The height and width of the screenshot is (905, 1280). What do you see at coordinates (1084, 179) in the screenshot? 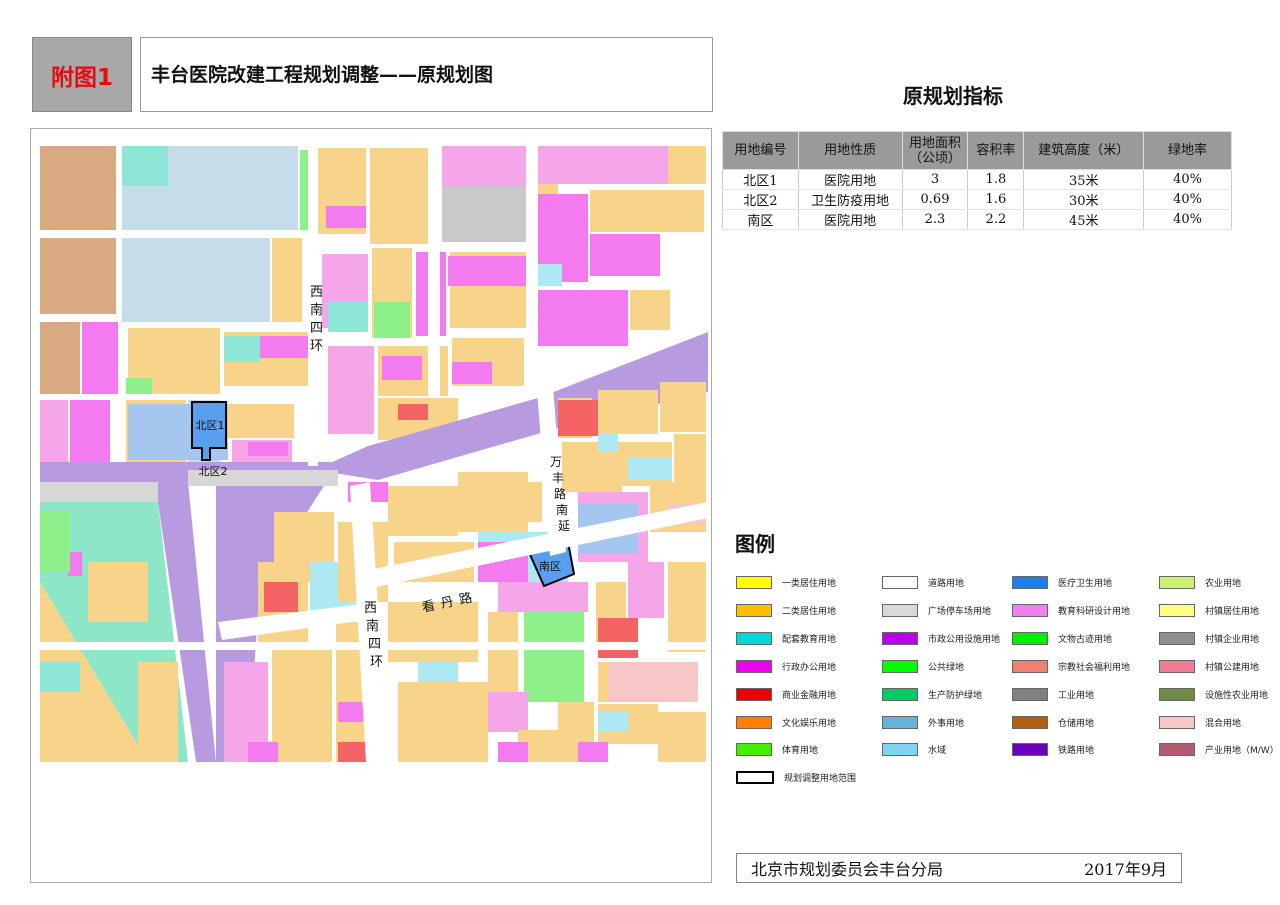
I see `cell: 35米` at bounding box center [1084, 179].